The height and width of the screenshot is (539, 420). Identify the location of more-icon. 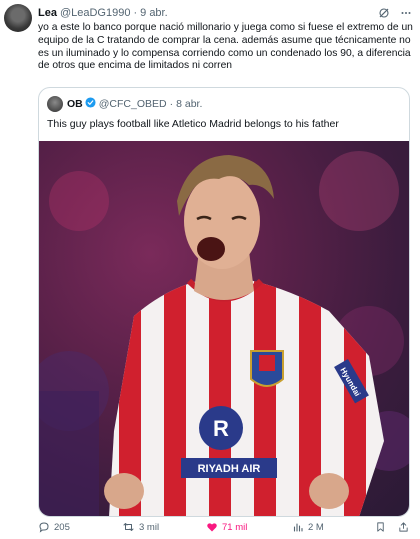
(406, 13).